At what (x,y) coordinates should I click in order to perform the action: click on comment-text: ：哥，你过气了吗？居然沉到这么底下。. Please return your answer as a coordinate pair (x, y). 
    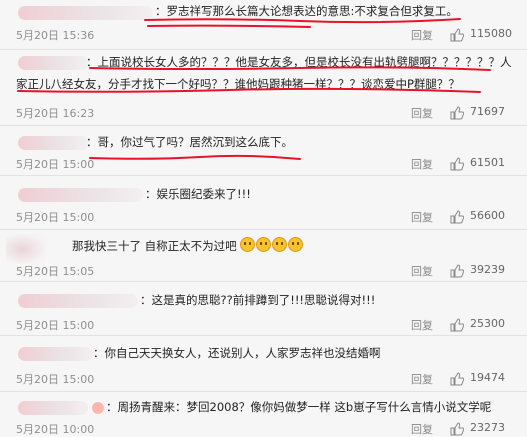
    Looking at the image, I should click on (189, 142).